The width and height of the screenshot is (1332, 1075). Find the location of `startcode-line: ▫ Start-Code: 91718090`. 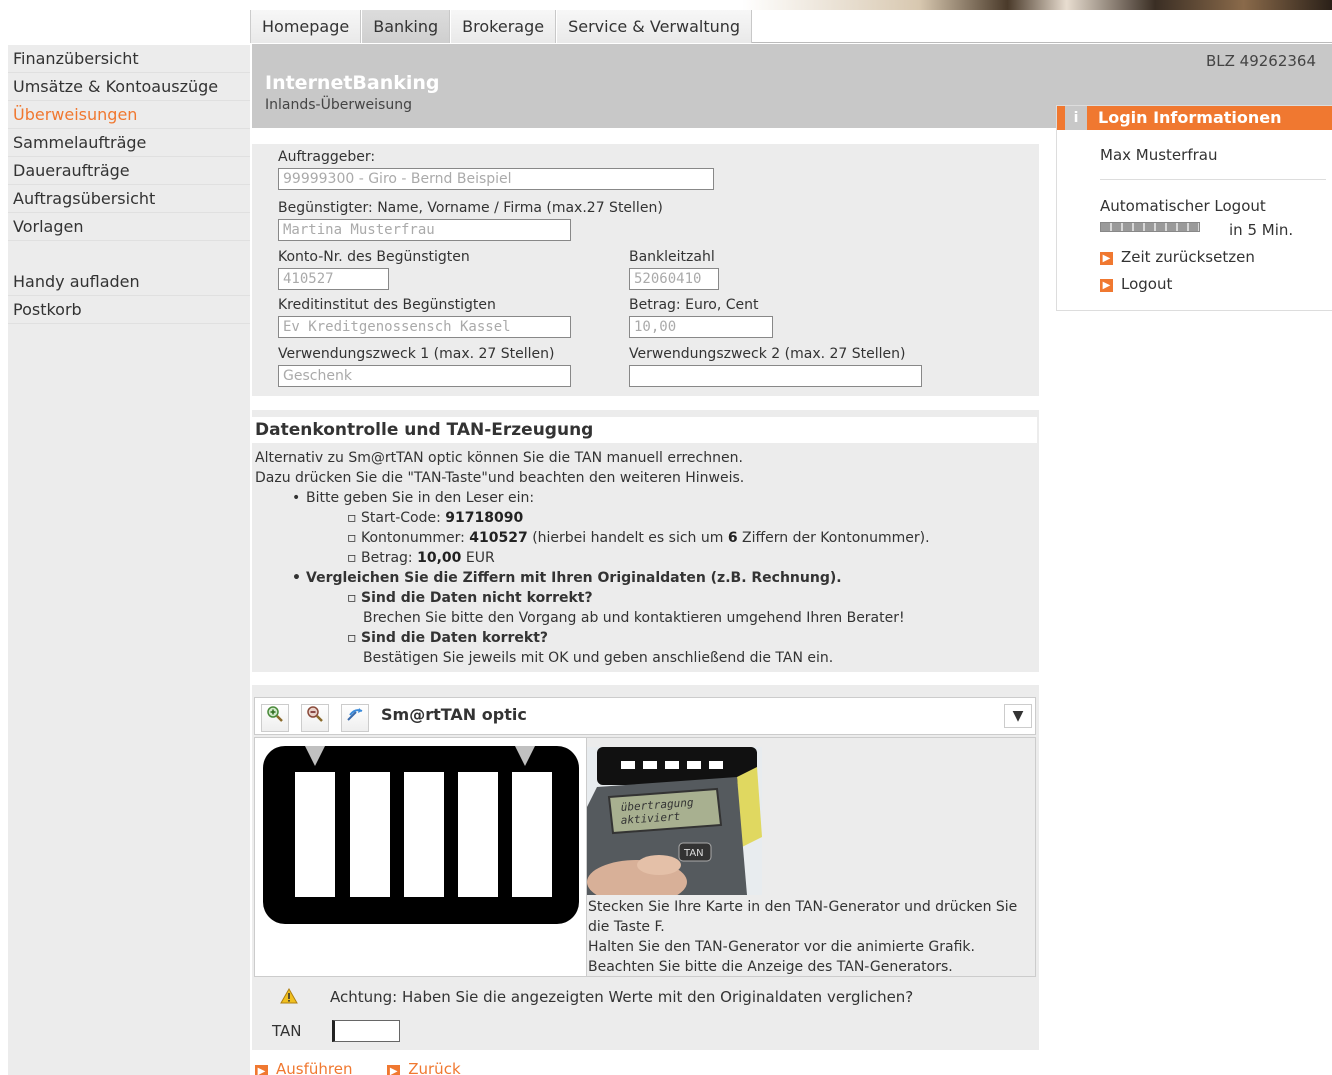

startcode-line: ▫ Start-Code: 91718090 is located at coordinates (435, 518).